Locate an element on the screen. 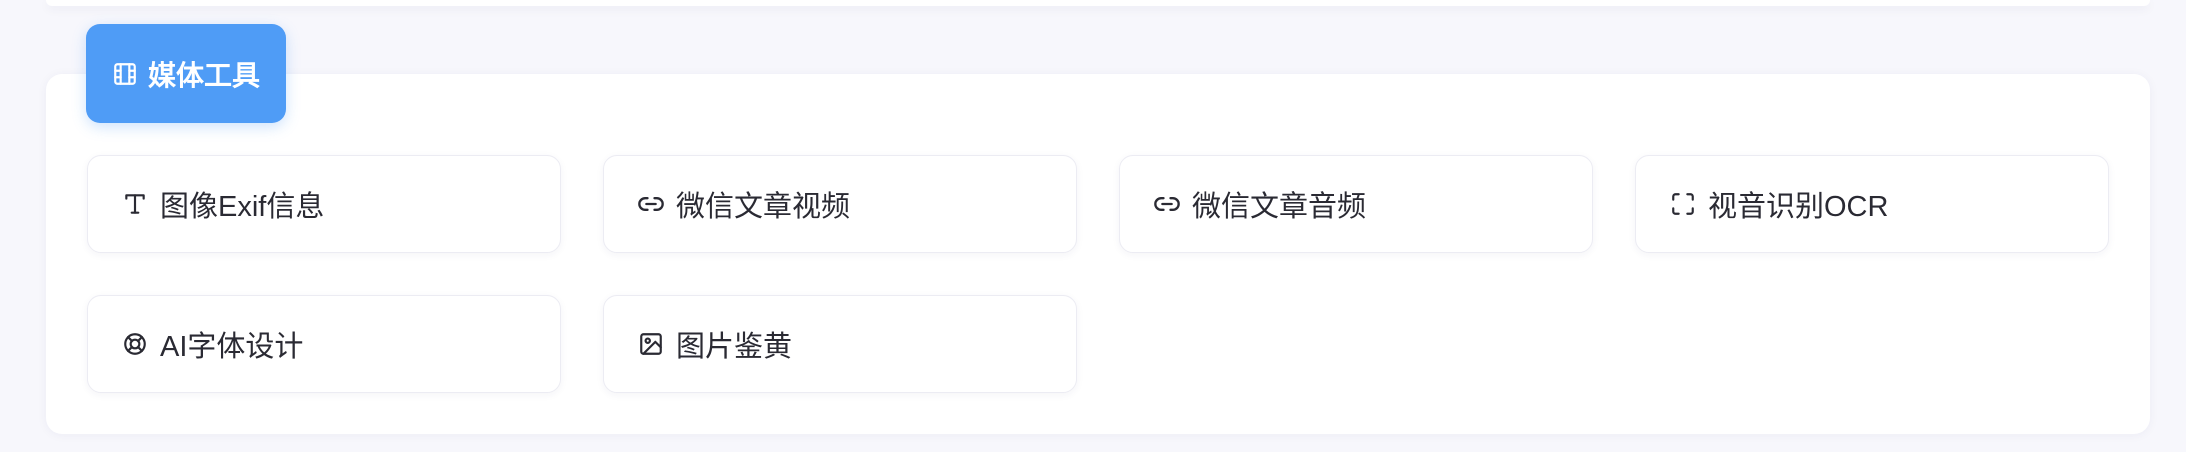  tool-card-image-nsfw-check: 图片鉴黄 is located at coordinates (840, 344).